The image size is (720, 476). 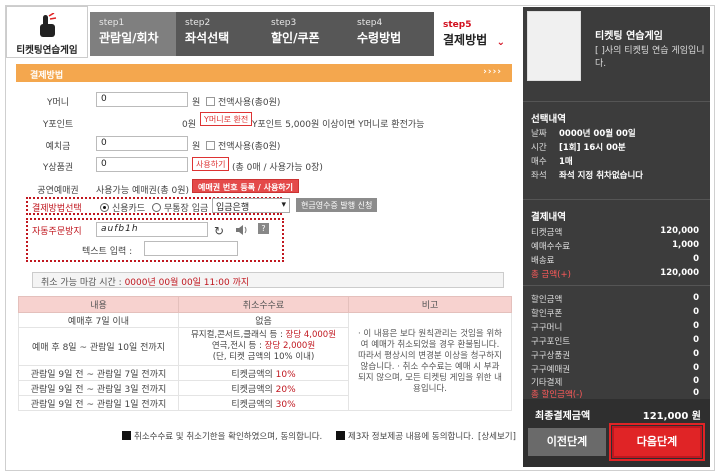 What do you see at coordinates (48, 25) in the screenshot?
I see `hand-pointer-icon` at bounding box center [48, 25].